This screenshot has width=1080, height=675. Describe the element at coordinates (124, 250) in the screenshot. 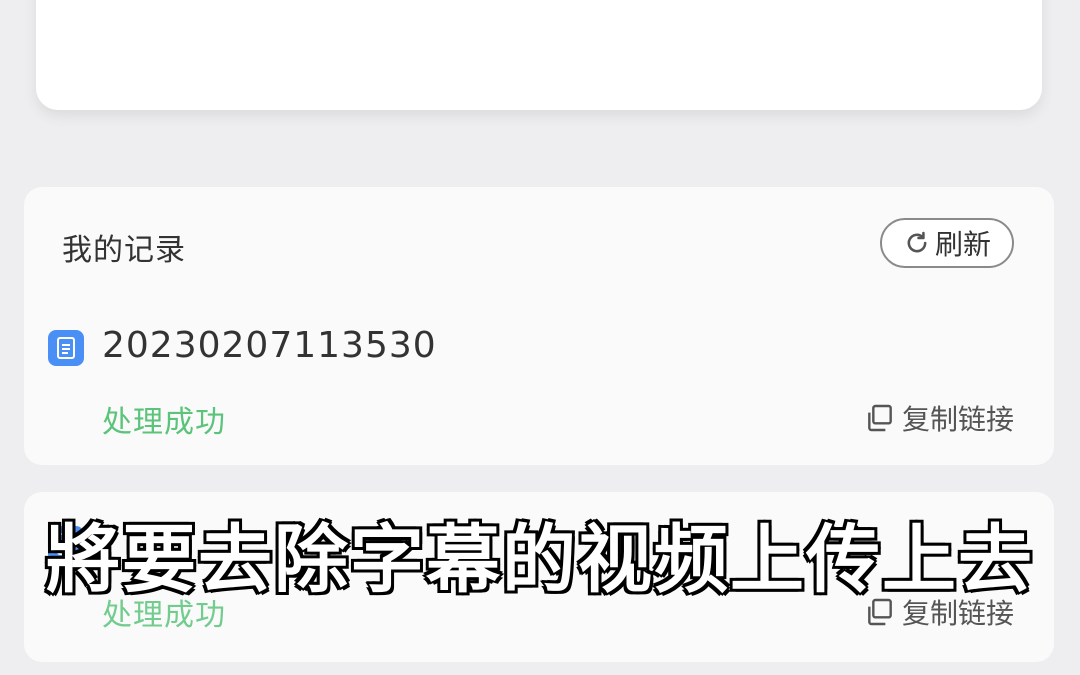

I see `records-title: 我的记录` at that location.